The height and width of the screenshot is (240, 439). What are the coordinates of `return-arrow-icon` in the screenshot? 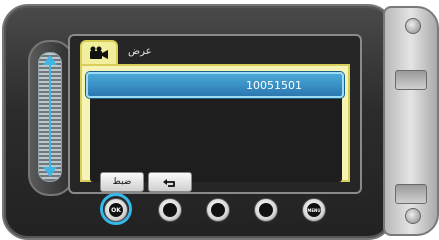 It's located at (169, 183).